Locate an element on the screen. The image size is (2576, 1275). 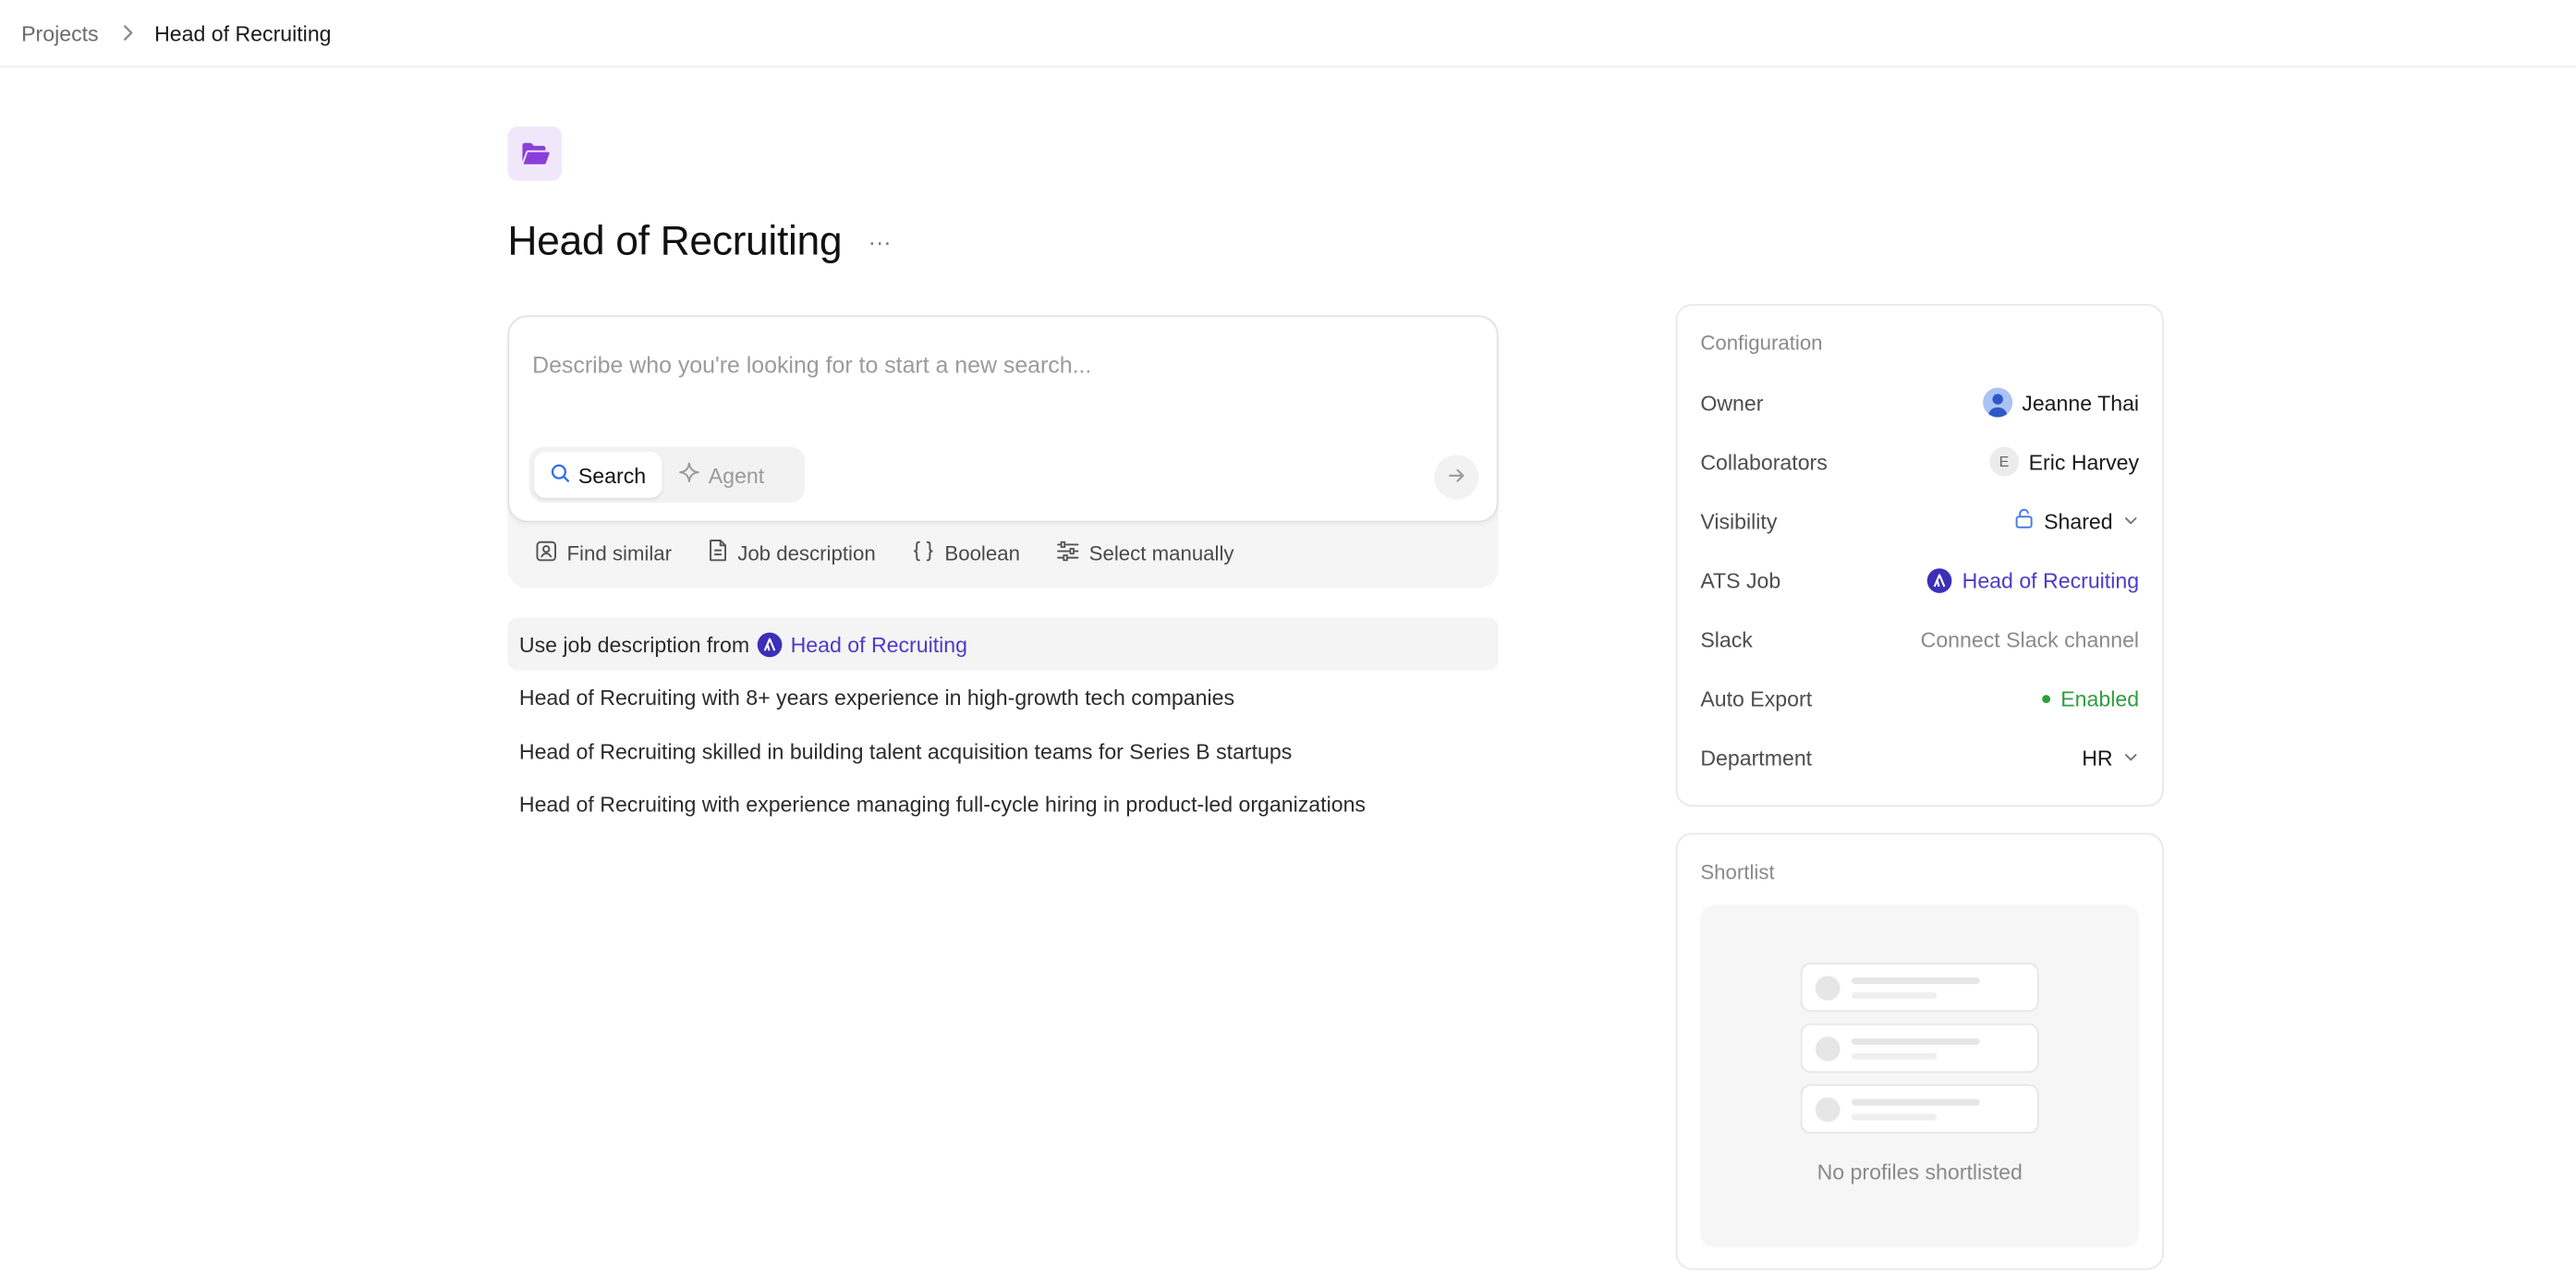
arrow-right-icon is located at coordinates (1457, 477).